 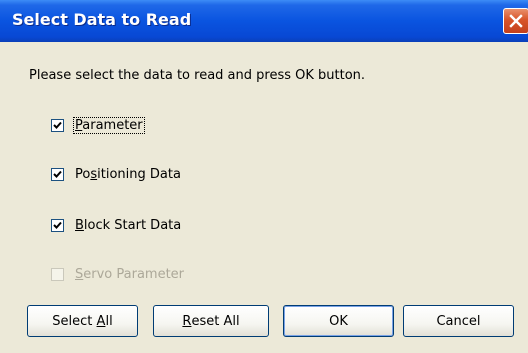 What do you see at coordinates (264, 21) in the screenshot?
I see `title-bar: Select Data to Read` at bounding box center [264, 21].